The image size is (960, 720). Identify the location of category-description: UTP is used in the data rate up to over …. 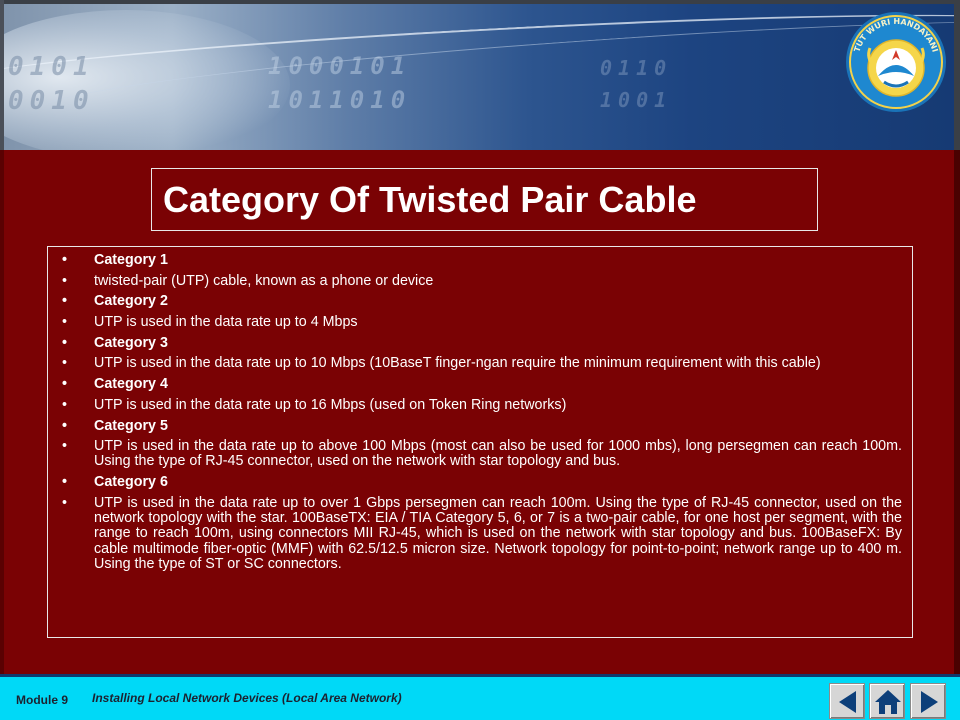
(498, 533).